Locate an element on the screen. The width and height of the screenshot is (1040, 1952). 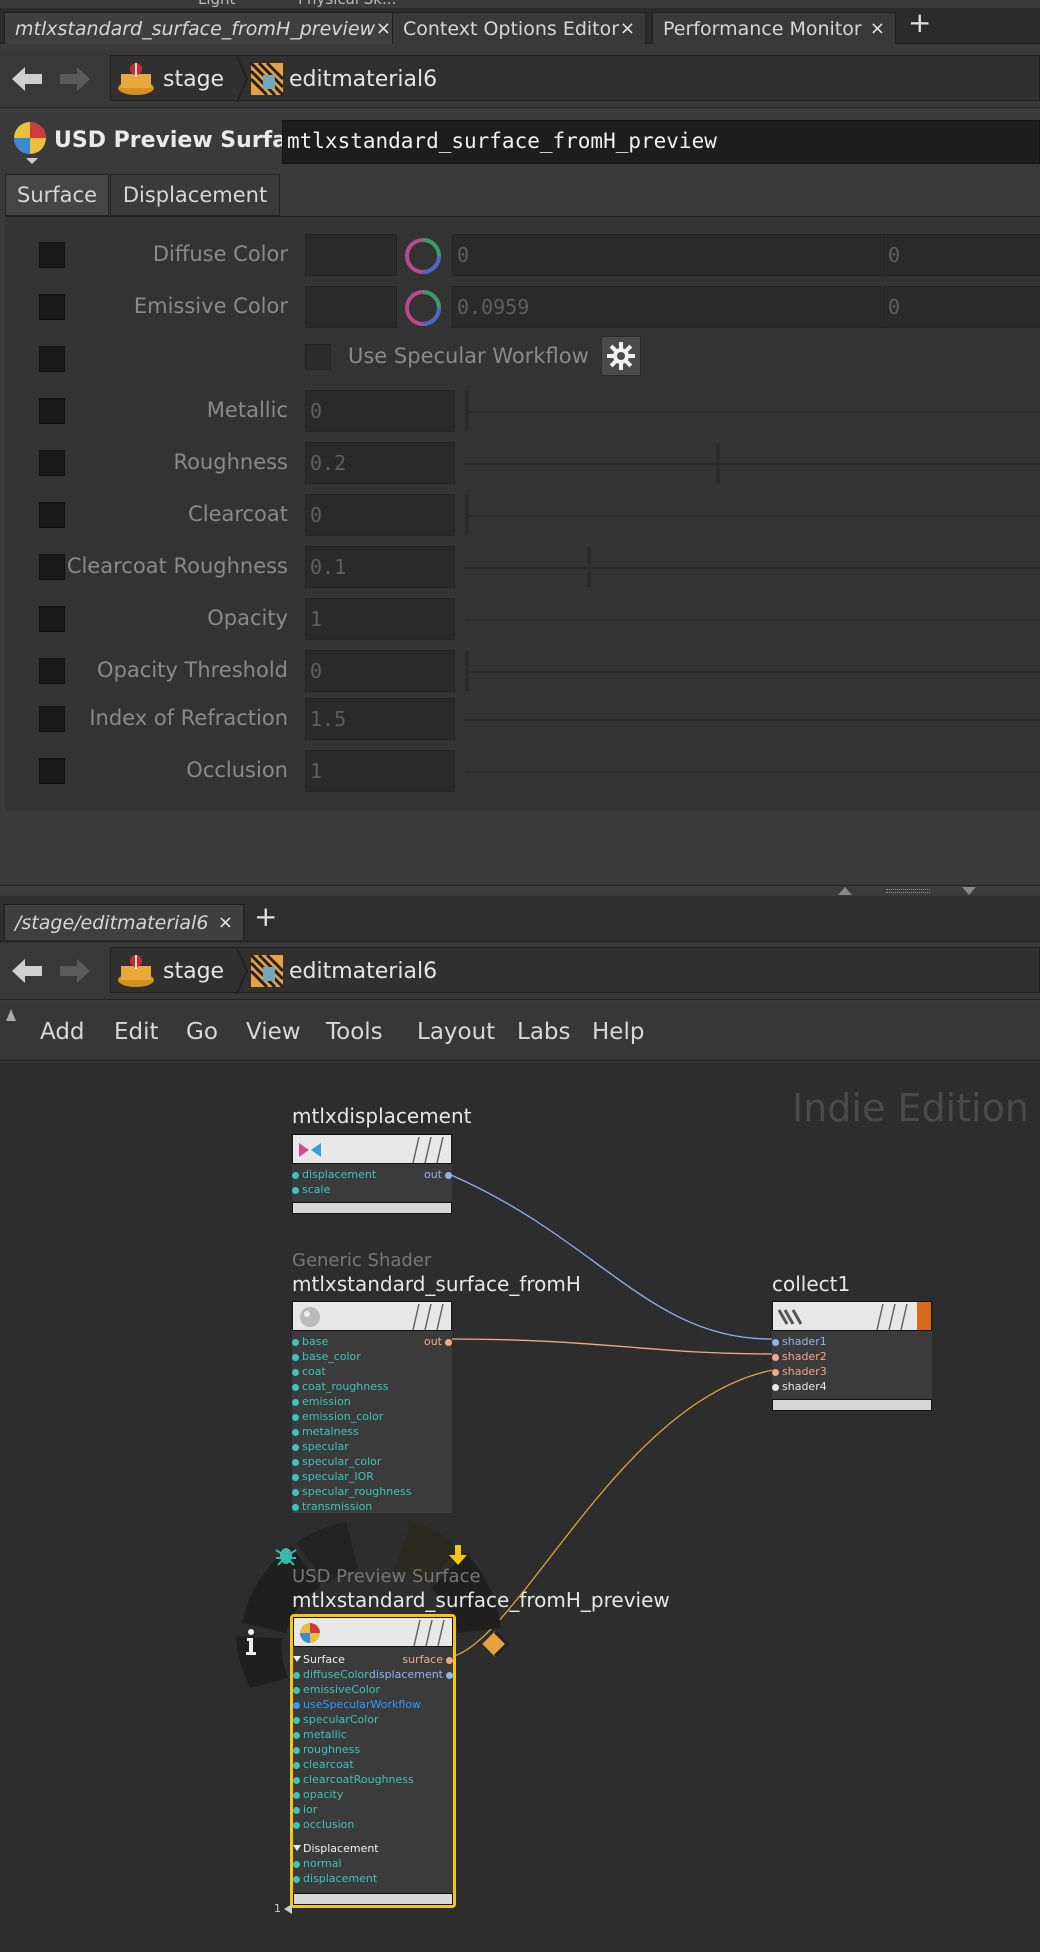
use-specular-checkbox is located at coordinates (318, 357).